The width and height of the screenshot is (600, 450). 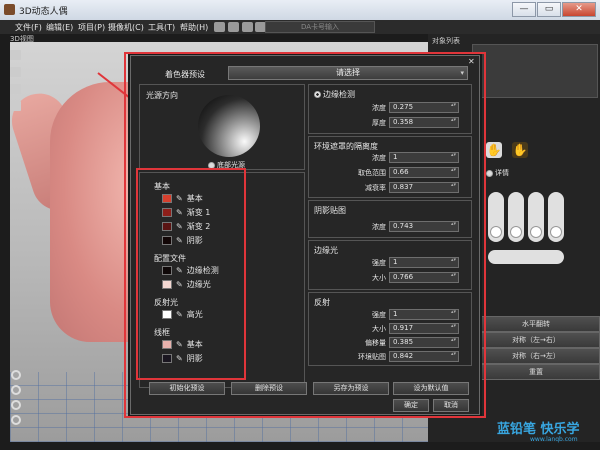 I want to click on hand-open-icon: ✋, so click(x=494, y=150).